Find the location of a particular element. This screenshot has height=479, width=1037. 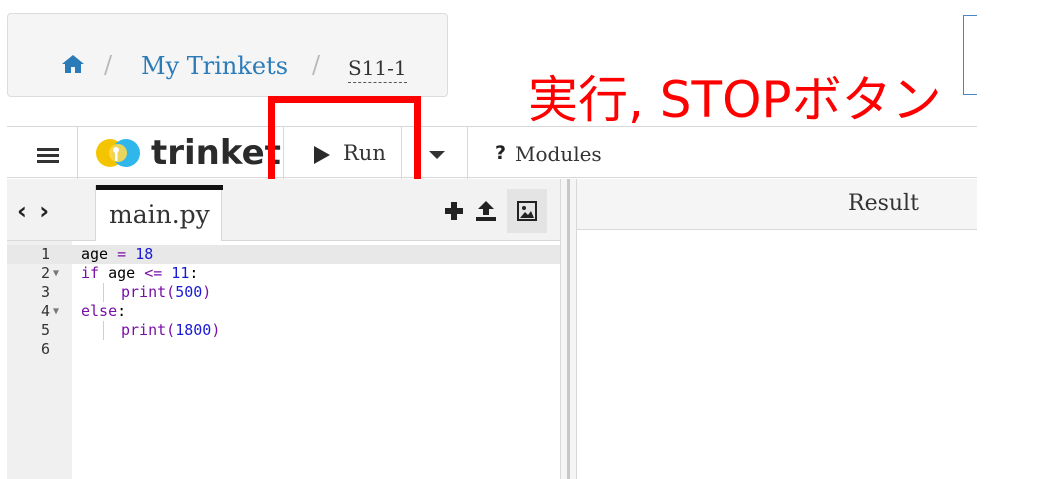

line-number: 1 is located at coordinates (45, 254).